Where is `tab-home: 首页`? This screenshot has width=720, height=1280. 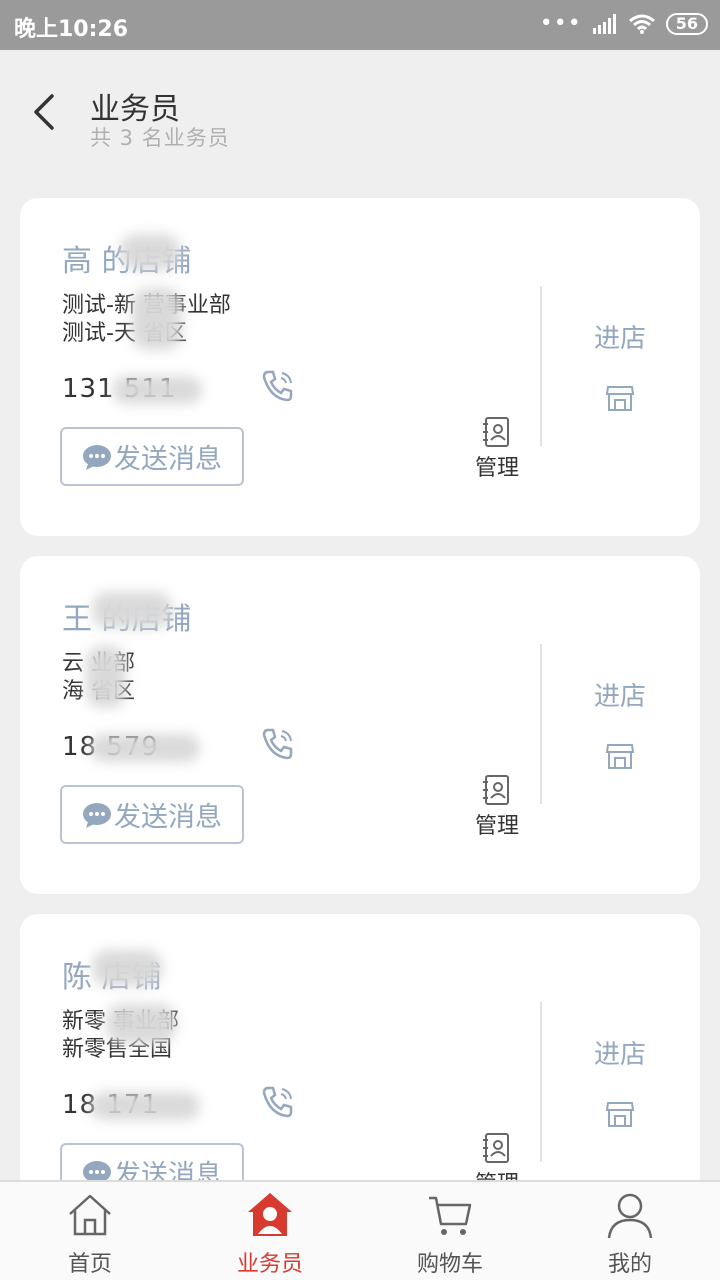
tab-home: 首页 is located at coordinates (90, 1234).